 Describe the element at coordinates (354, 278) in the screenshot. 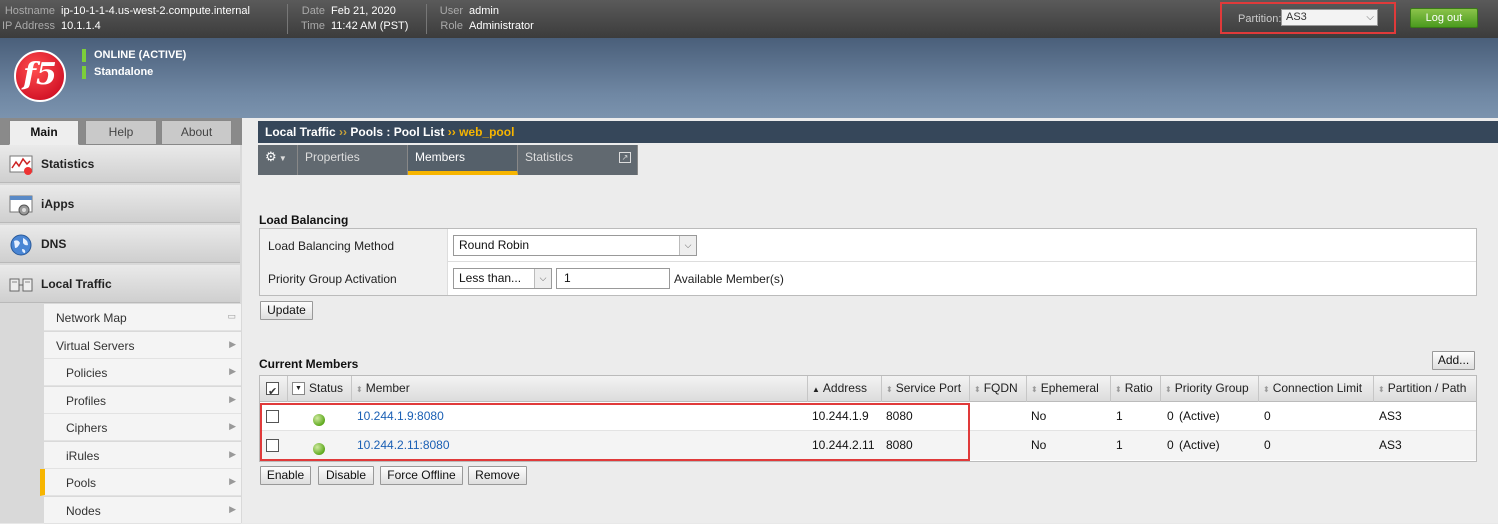

I see `field-label: Priority Group Activation` at that location.